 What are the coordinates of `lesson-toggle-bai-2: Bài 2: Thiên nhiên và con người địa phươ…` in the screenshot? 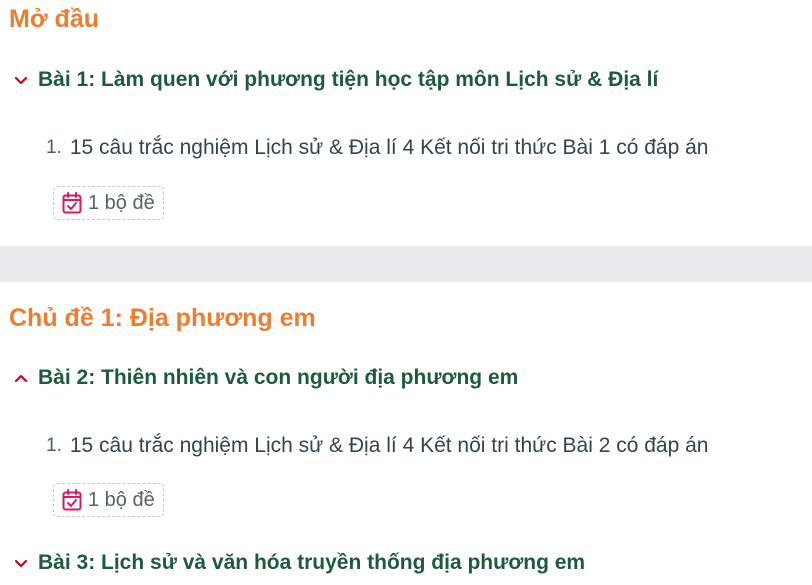 It's located at (265, 378).